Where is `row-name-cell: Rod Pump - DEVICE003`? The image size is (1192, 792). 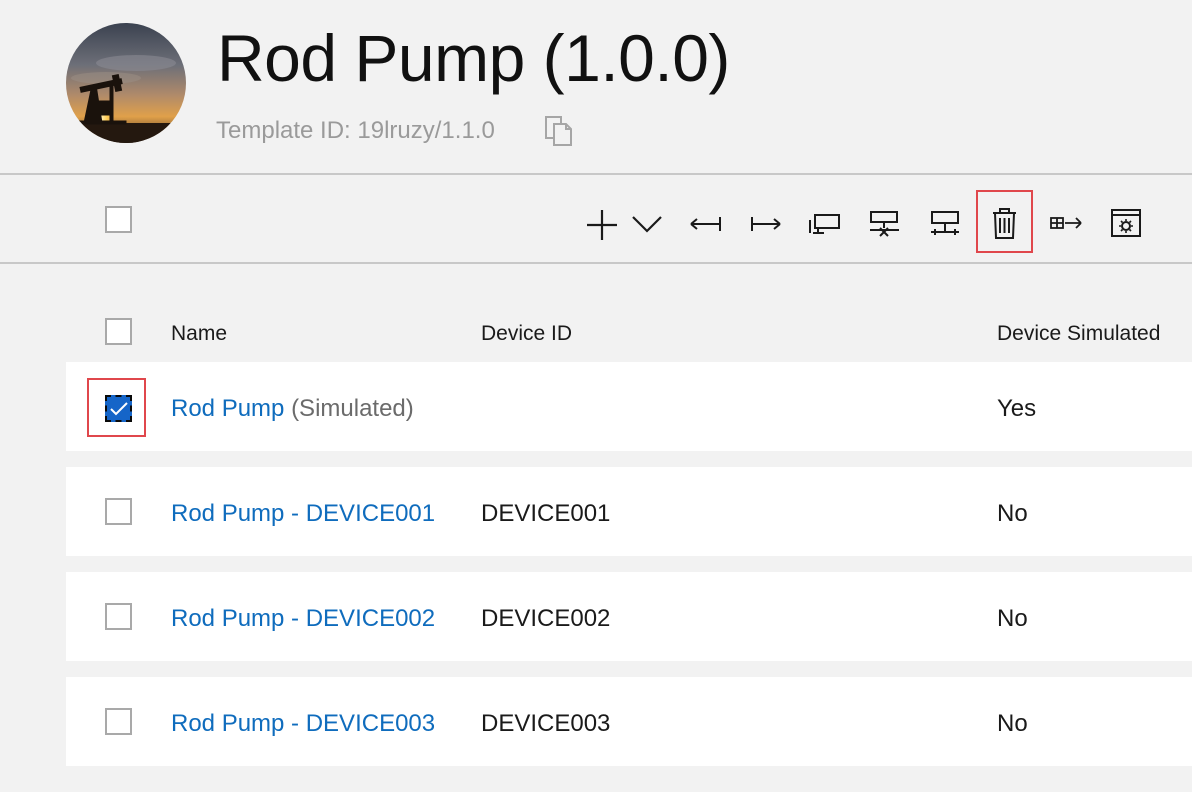 row-name-cell: Rod Pump - DEVICE003 is located at coordinates (303, 724).